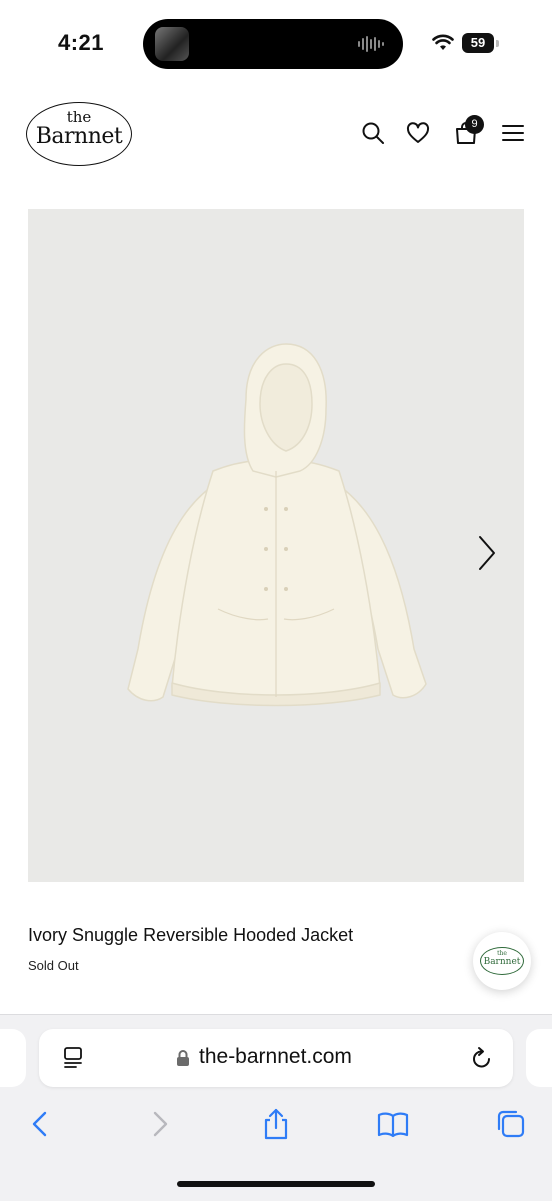  Describe the element at coordinates (190, 935) in the screenshot. I see `product-title: Ivory Snuggle Reversible Hooded Jacket` at that location.